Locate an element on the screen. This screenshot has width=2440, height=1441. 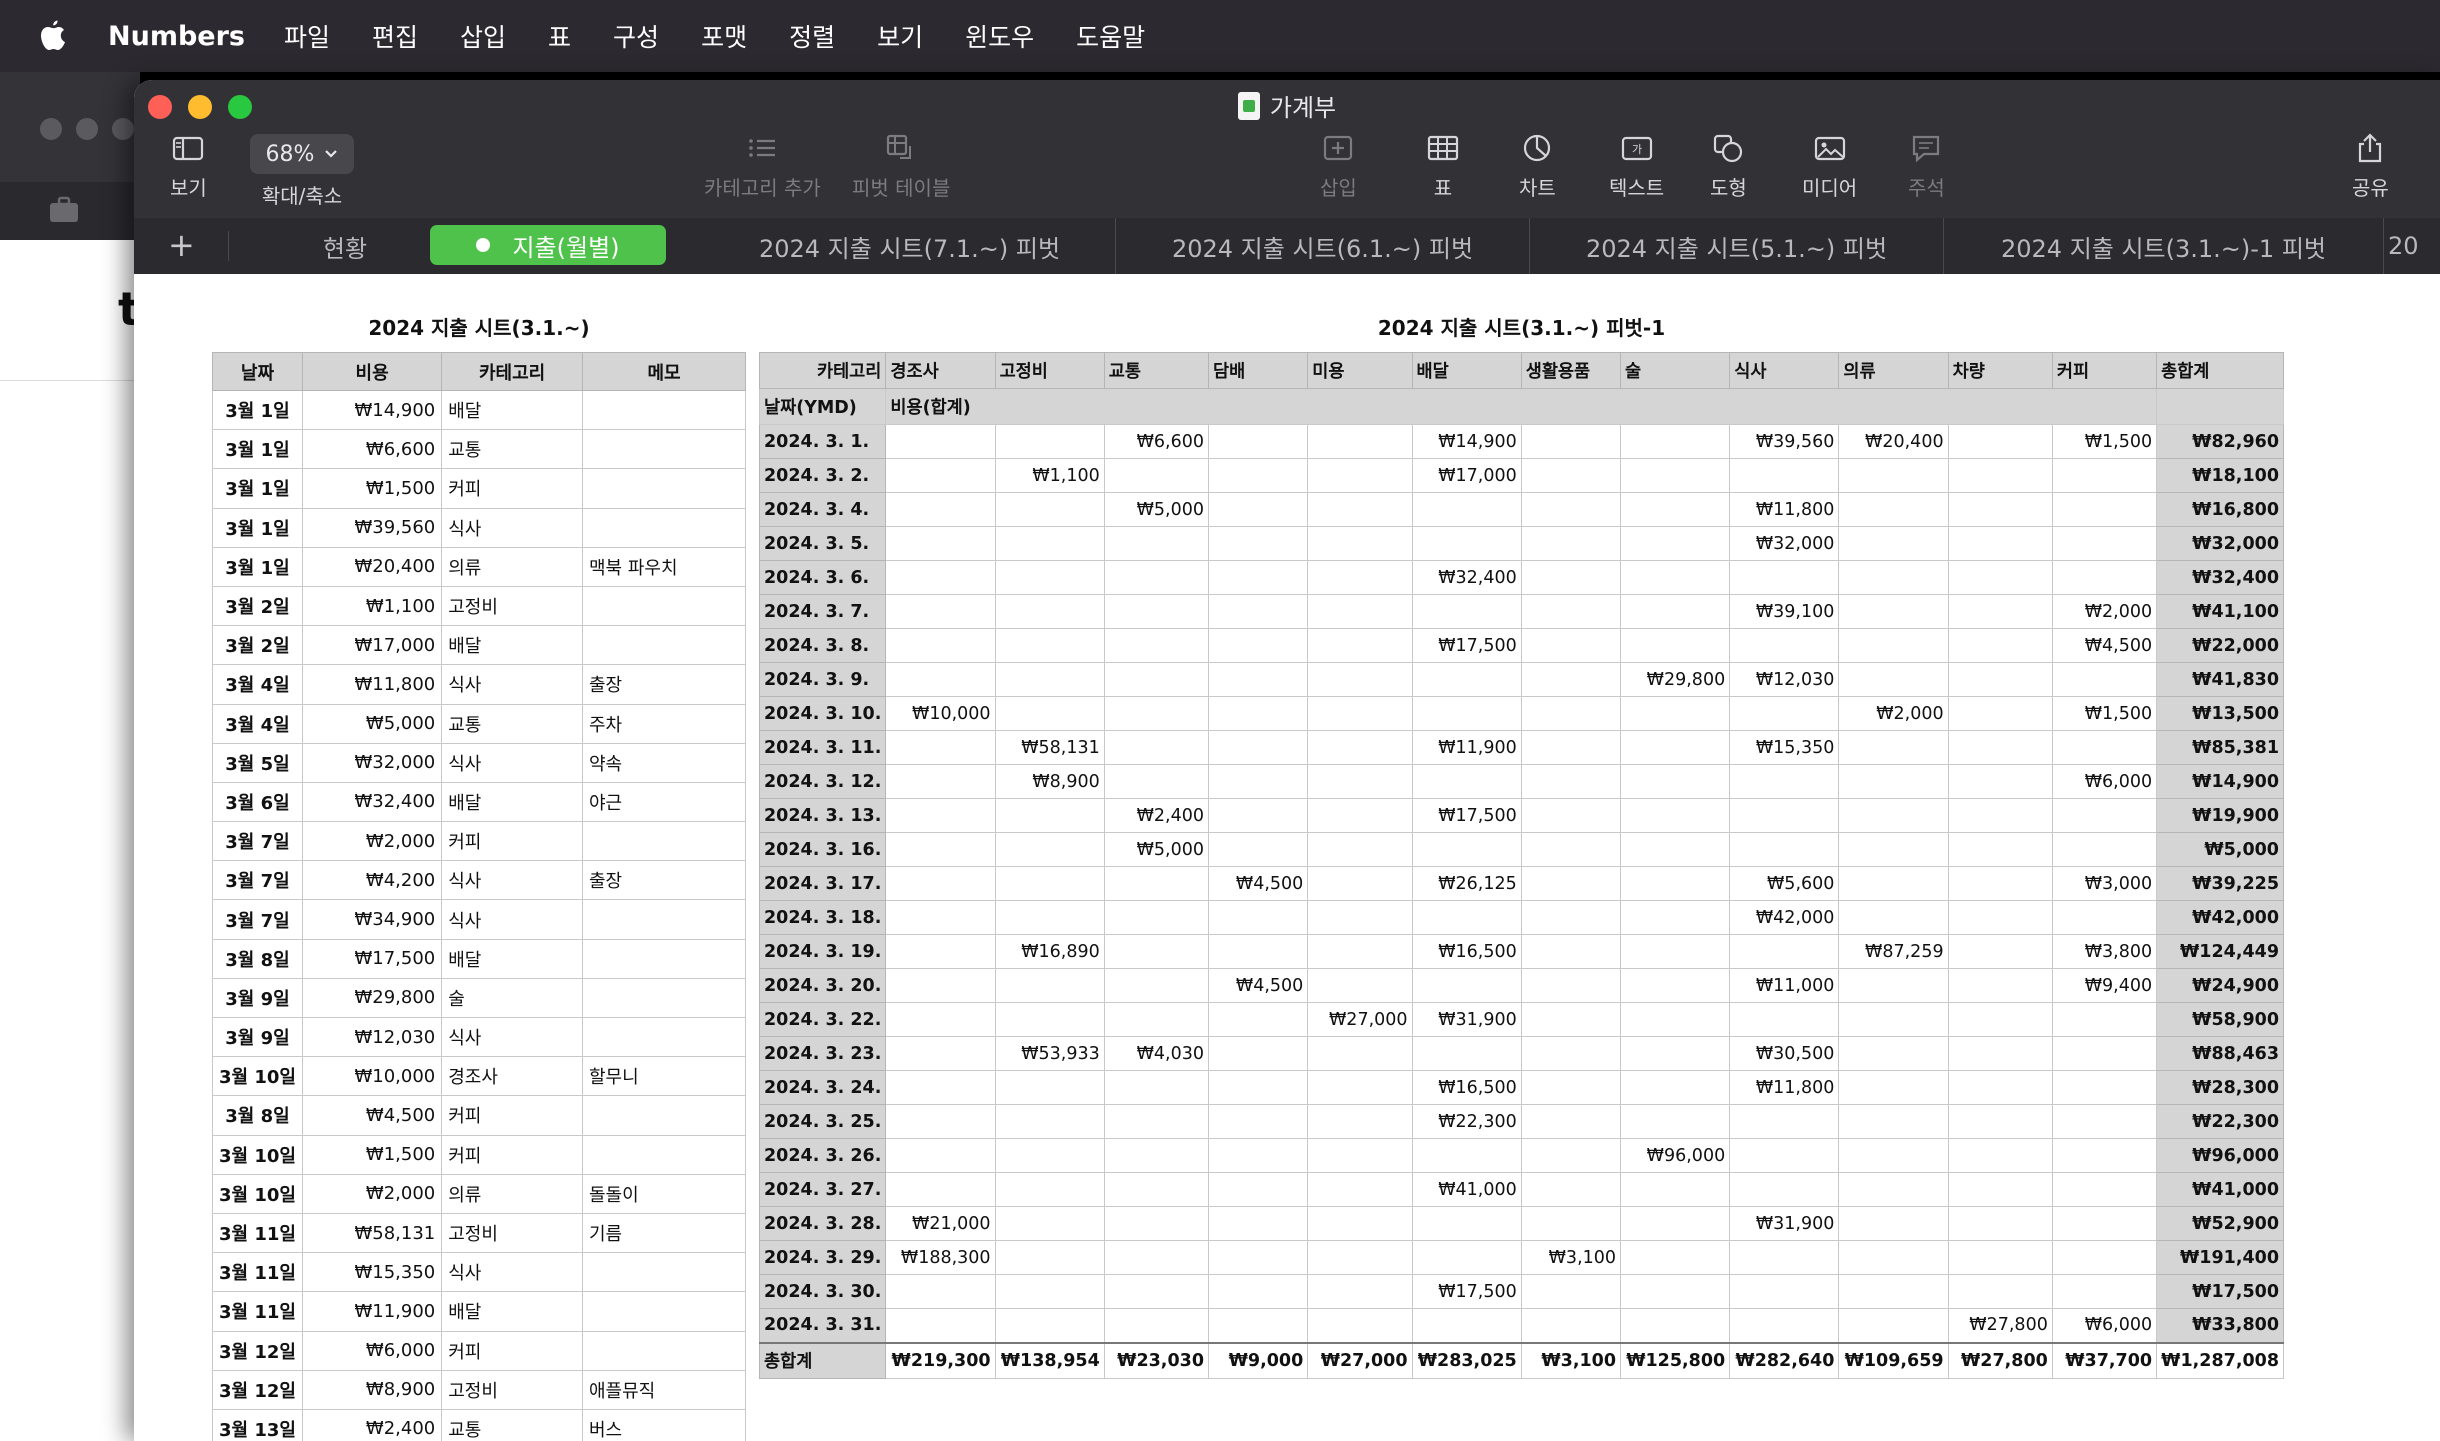
pivot-row-total: ₩42,000 is located at coordinates (2220, 917).